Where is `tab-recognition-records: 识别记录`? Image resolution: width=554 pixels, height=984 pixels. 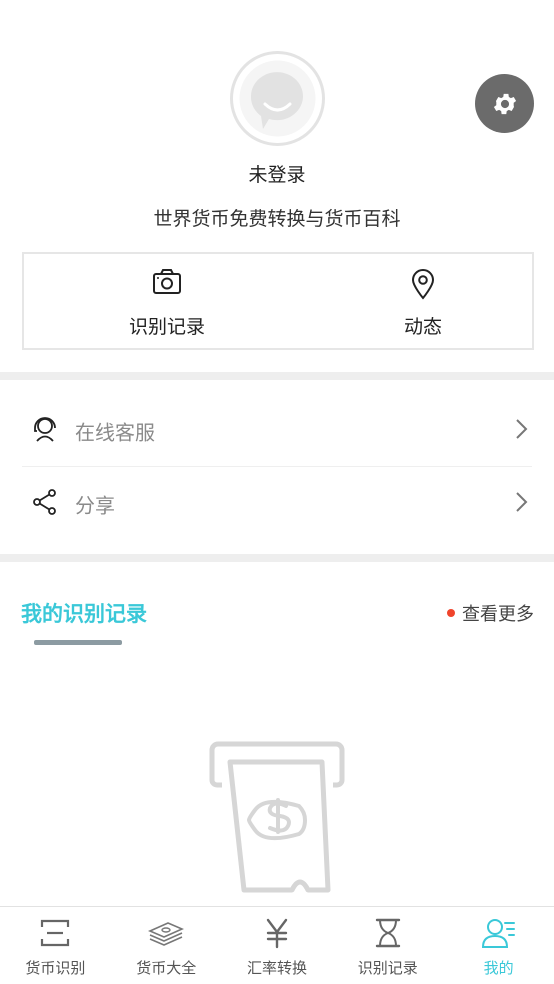 tab-recognition-records: 识别记录 is located at coordinates (387, 945).